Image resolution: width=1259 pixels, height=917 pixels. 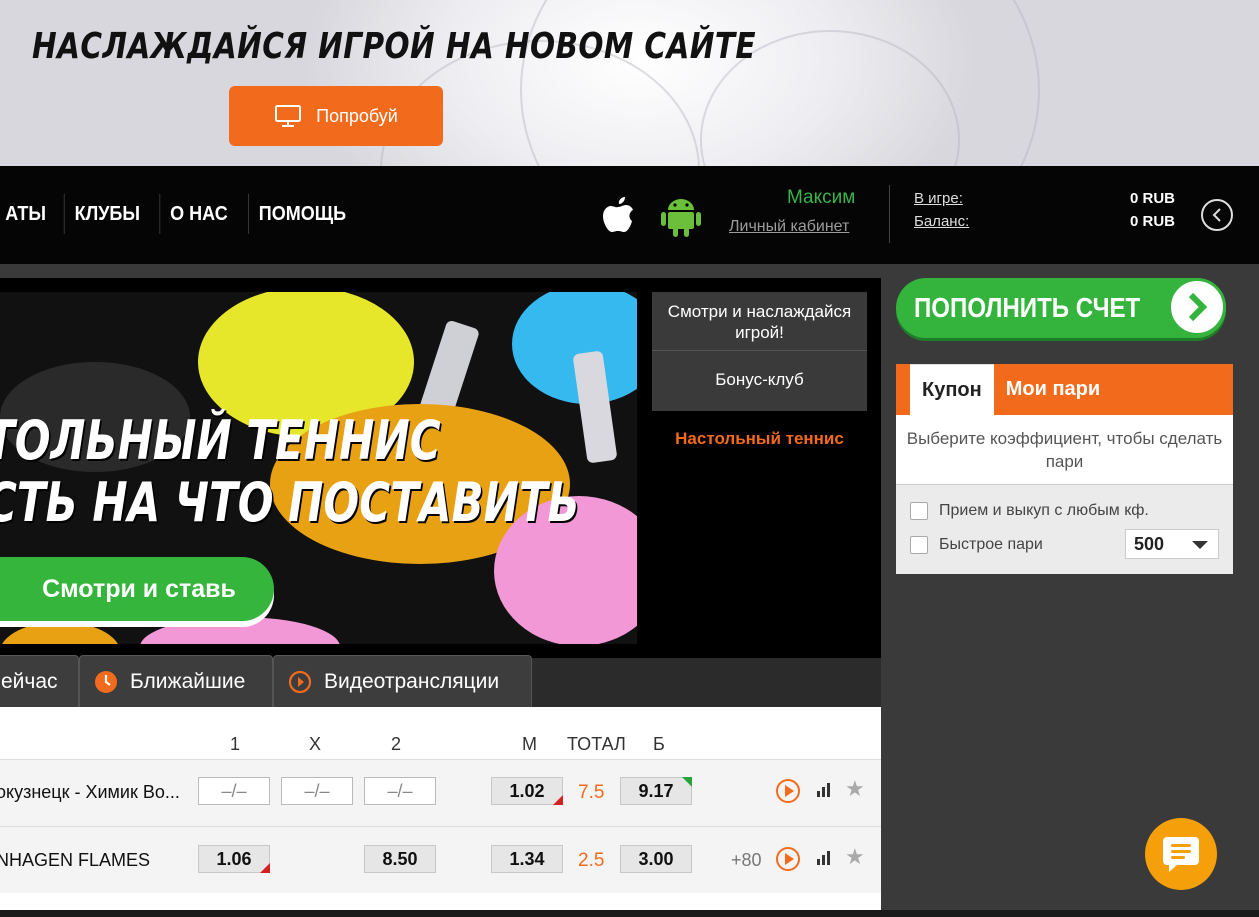 What do you see at coordinates (952, 389) in the screenshot?
I see `tab-coupon: Купон` at bounding box center [952, 389].